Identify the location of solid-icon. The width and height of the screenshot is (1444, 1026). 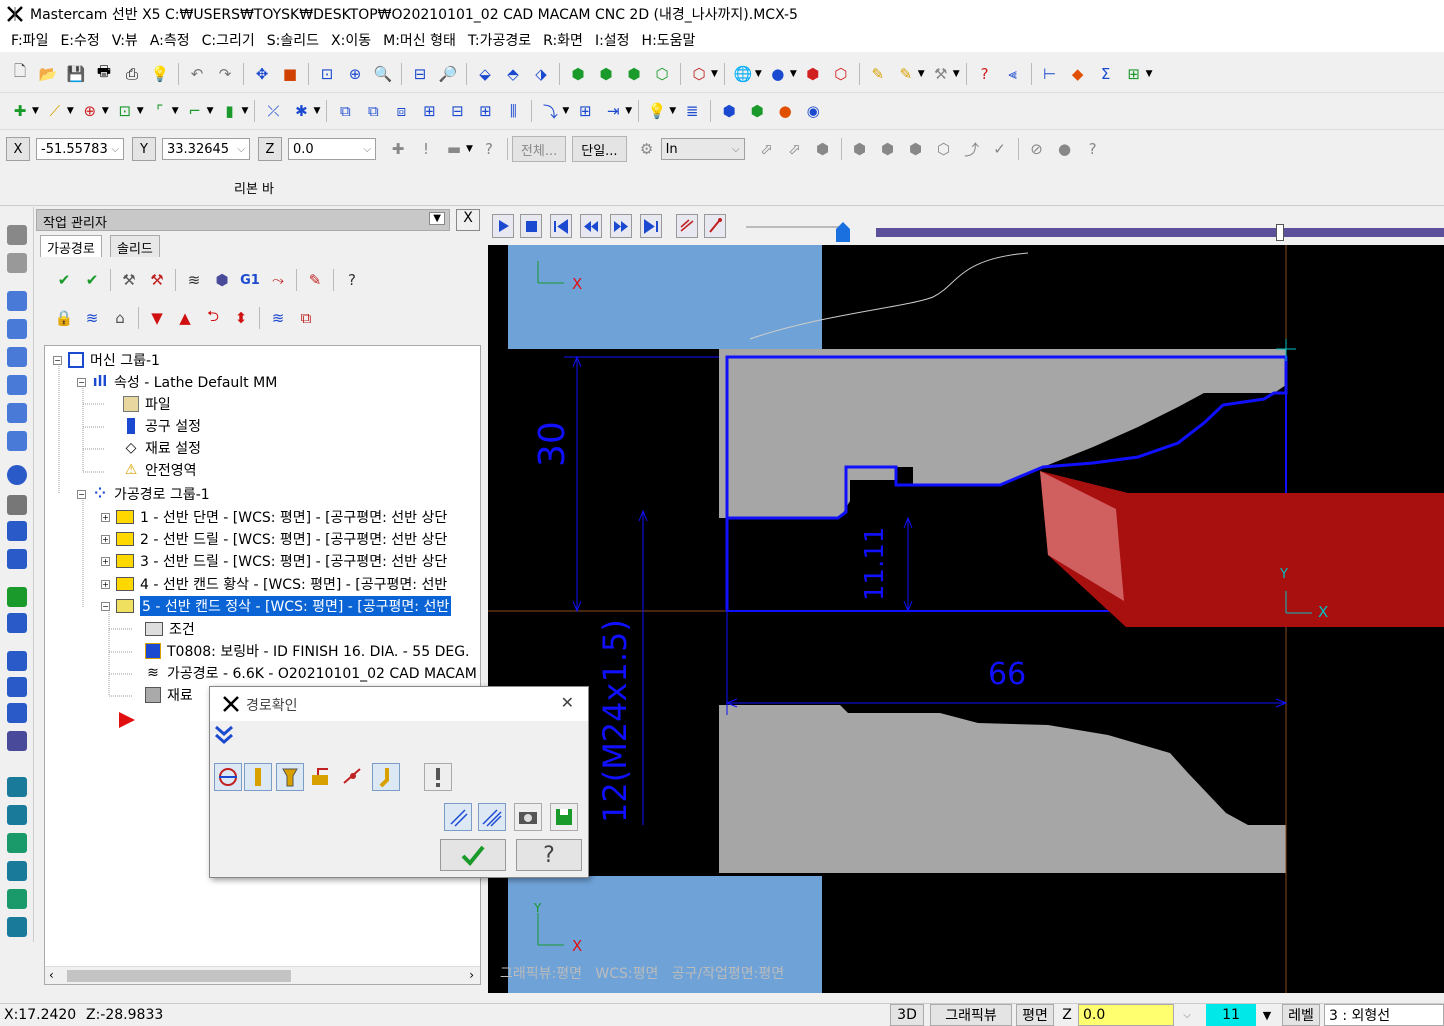
(17, 741).